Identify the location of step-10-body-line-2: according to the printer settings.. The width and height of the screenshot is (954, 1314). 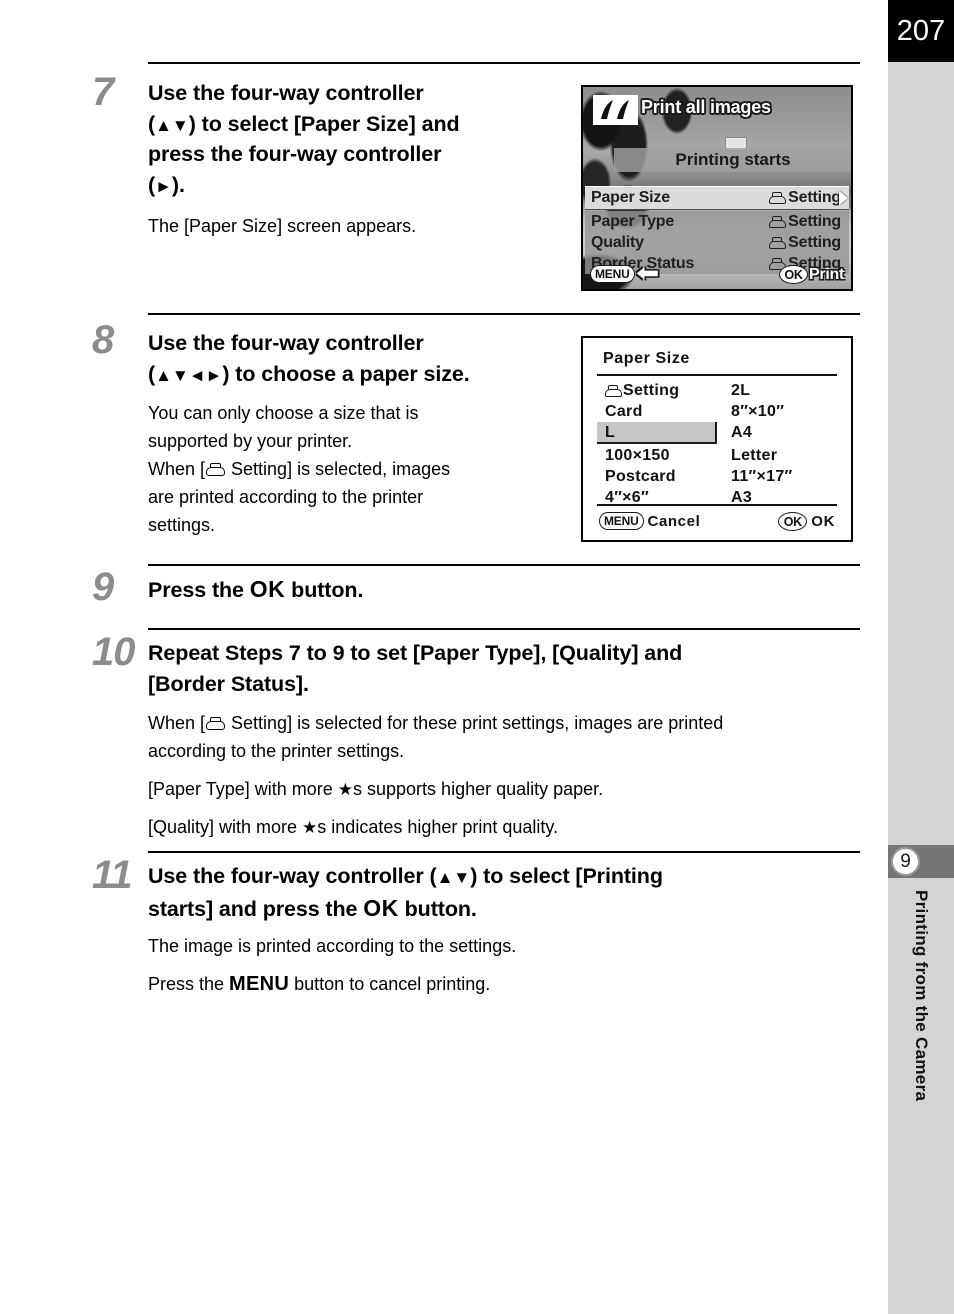
(276, 750).